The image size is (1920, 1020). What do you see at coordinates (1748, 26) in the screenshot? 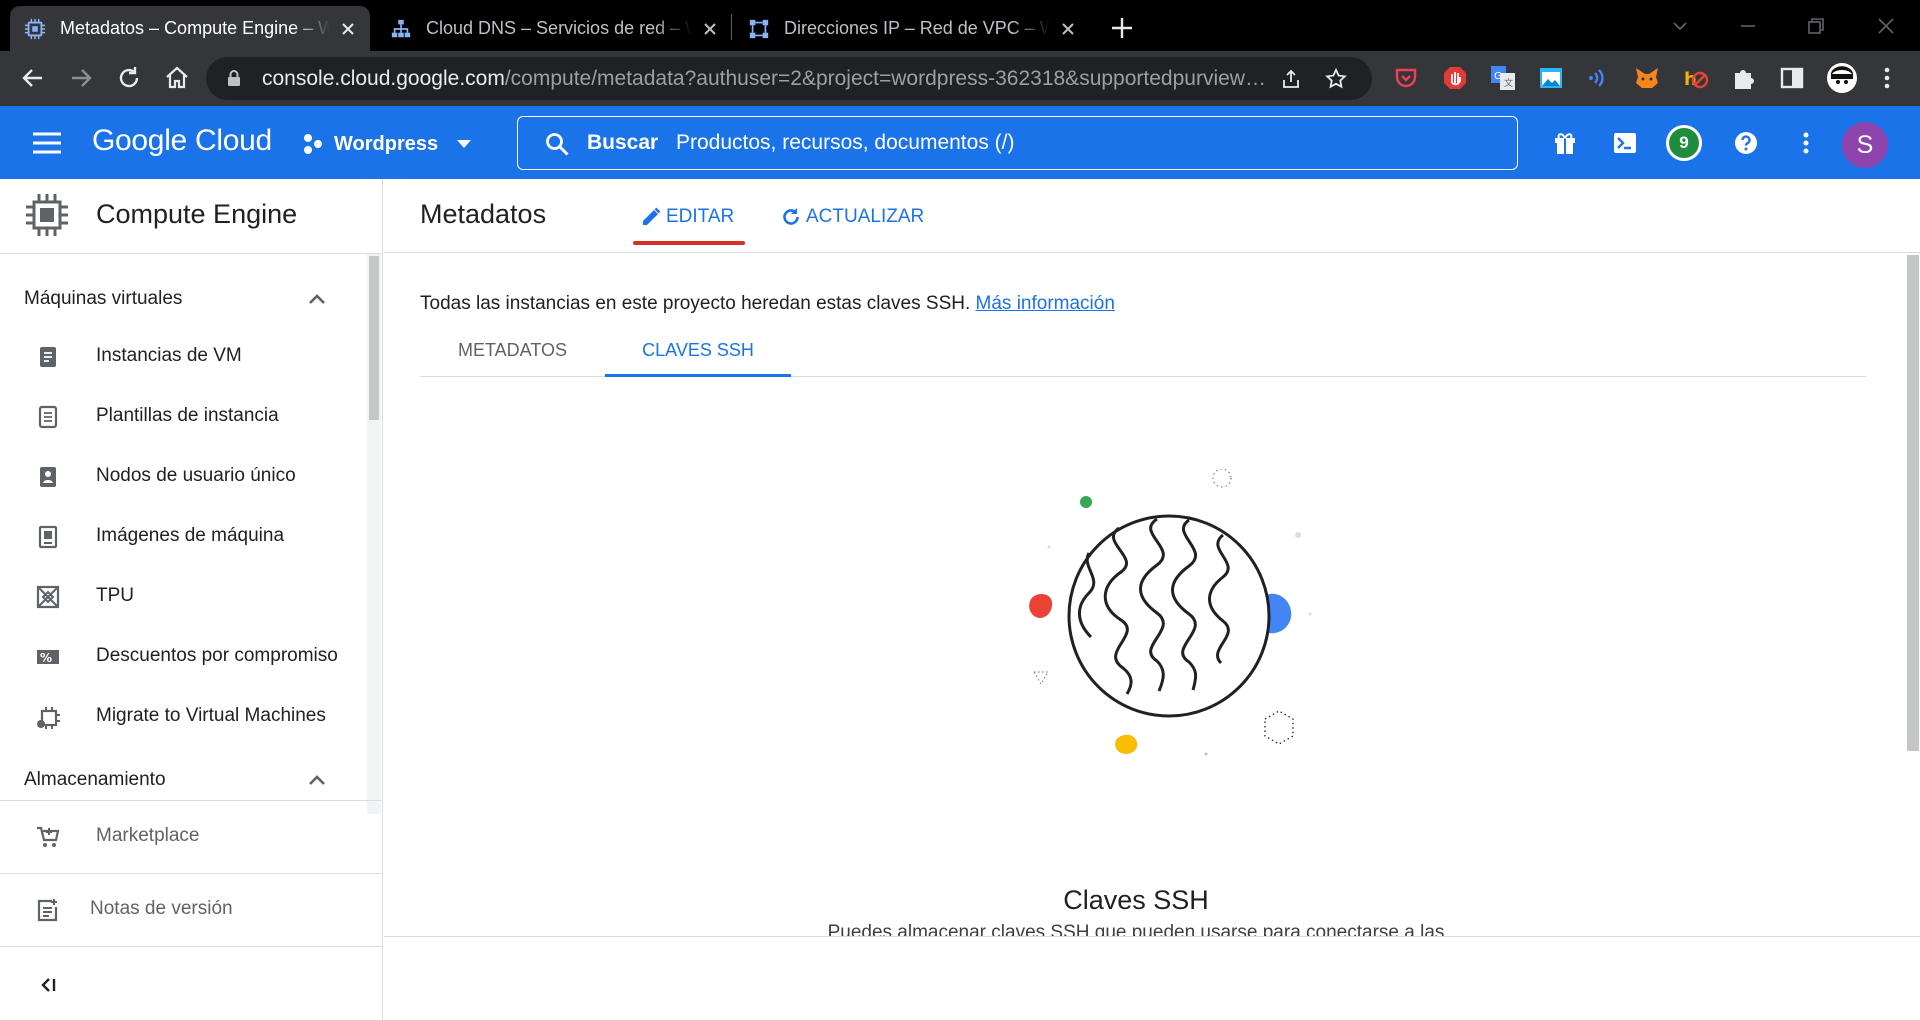
I see `minimize-window-icon` at bounding box center [1748, 26].